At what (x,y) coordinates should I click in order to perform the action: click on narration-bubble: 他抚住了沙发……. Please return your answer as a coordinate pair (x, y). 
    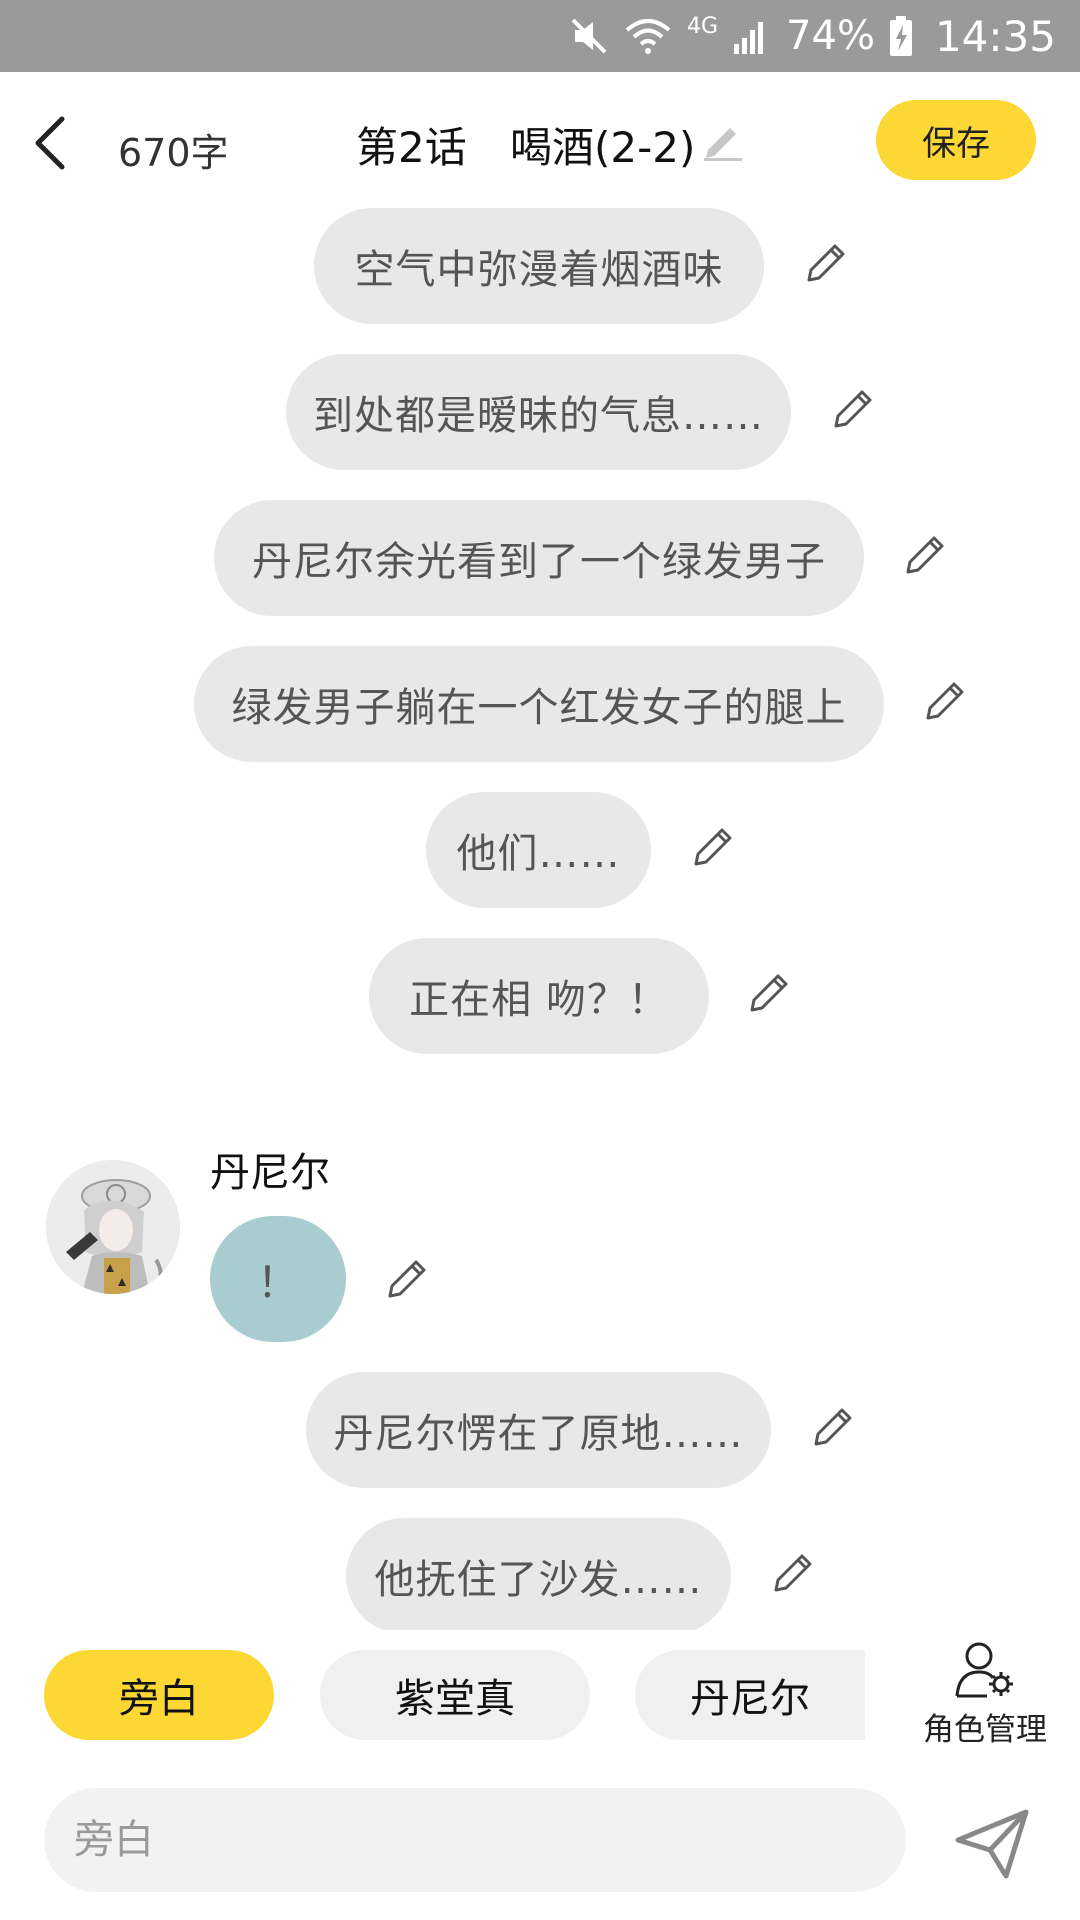
    Looking at the image, I should click on (538, 1574).